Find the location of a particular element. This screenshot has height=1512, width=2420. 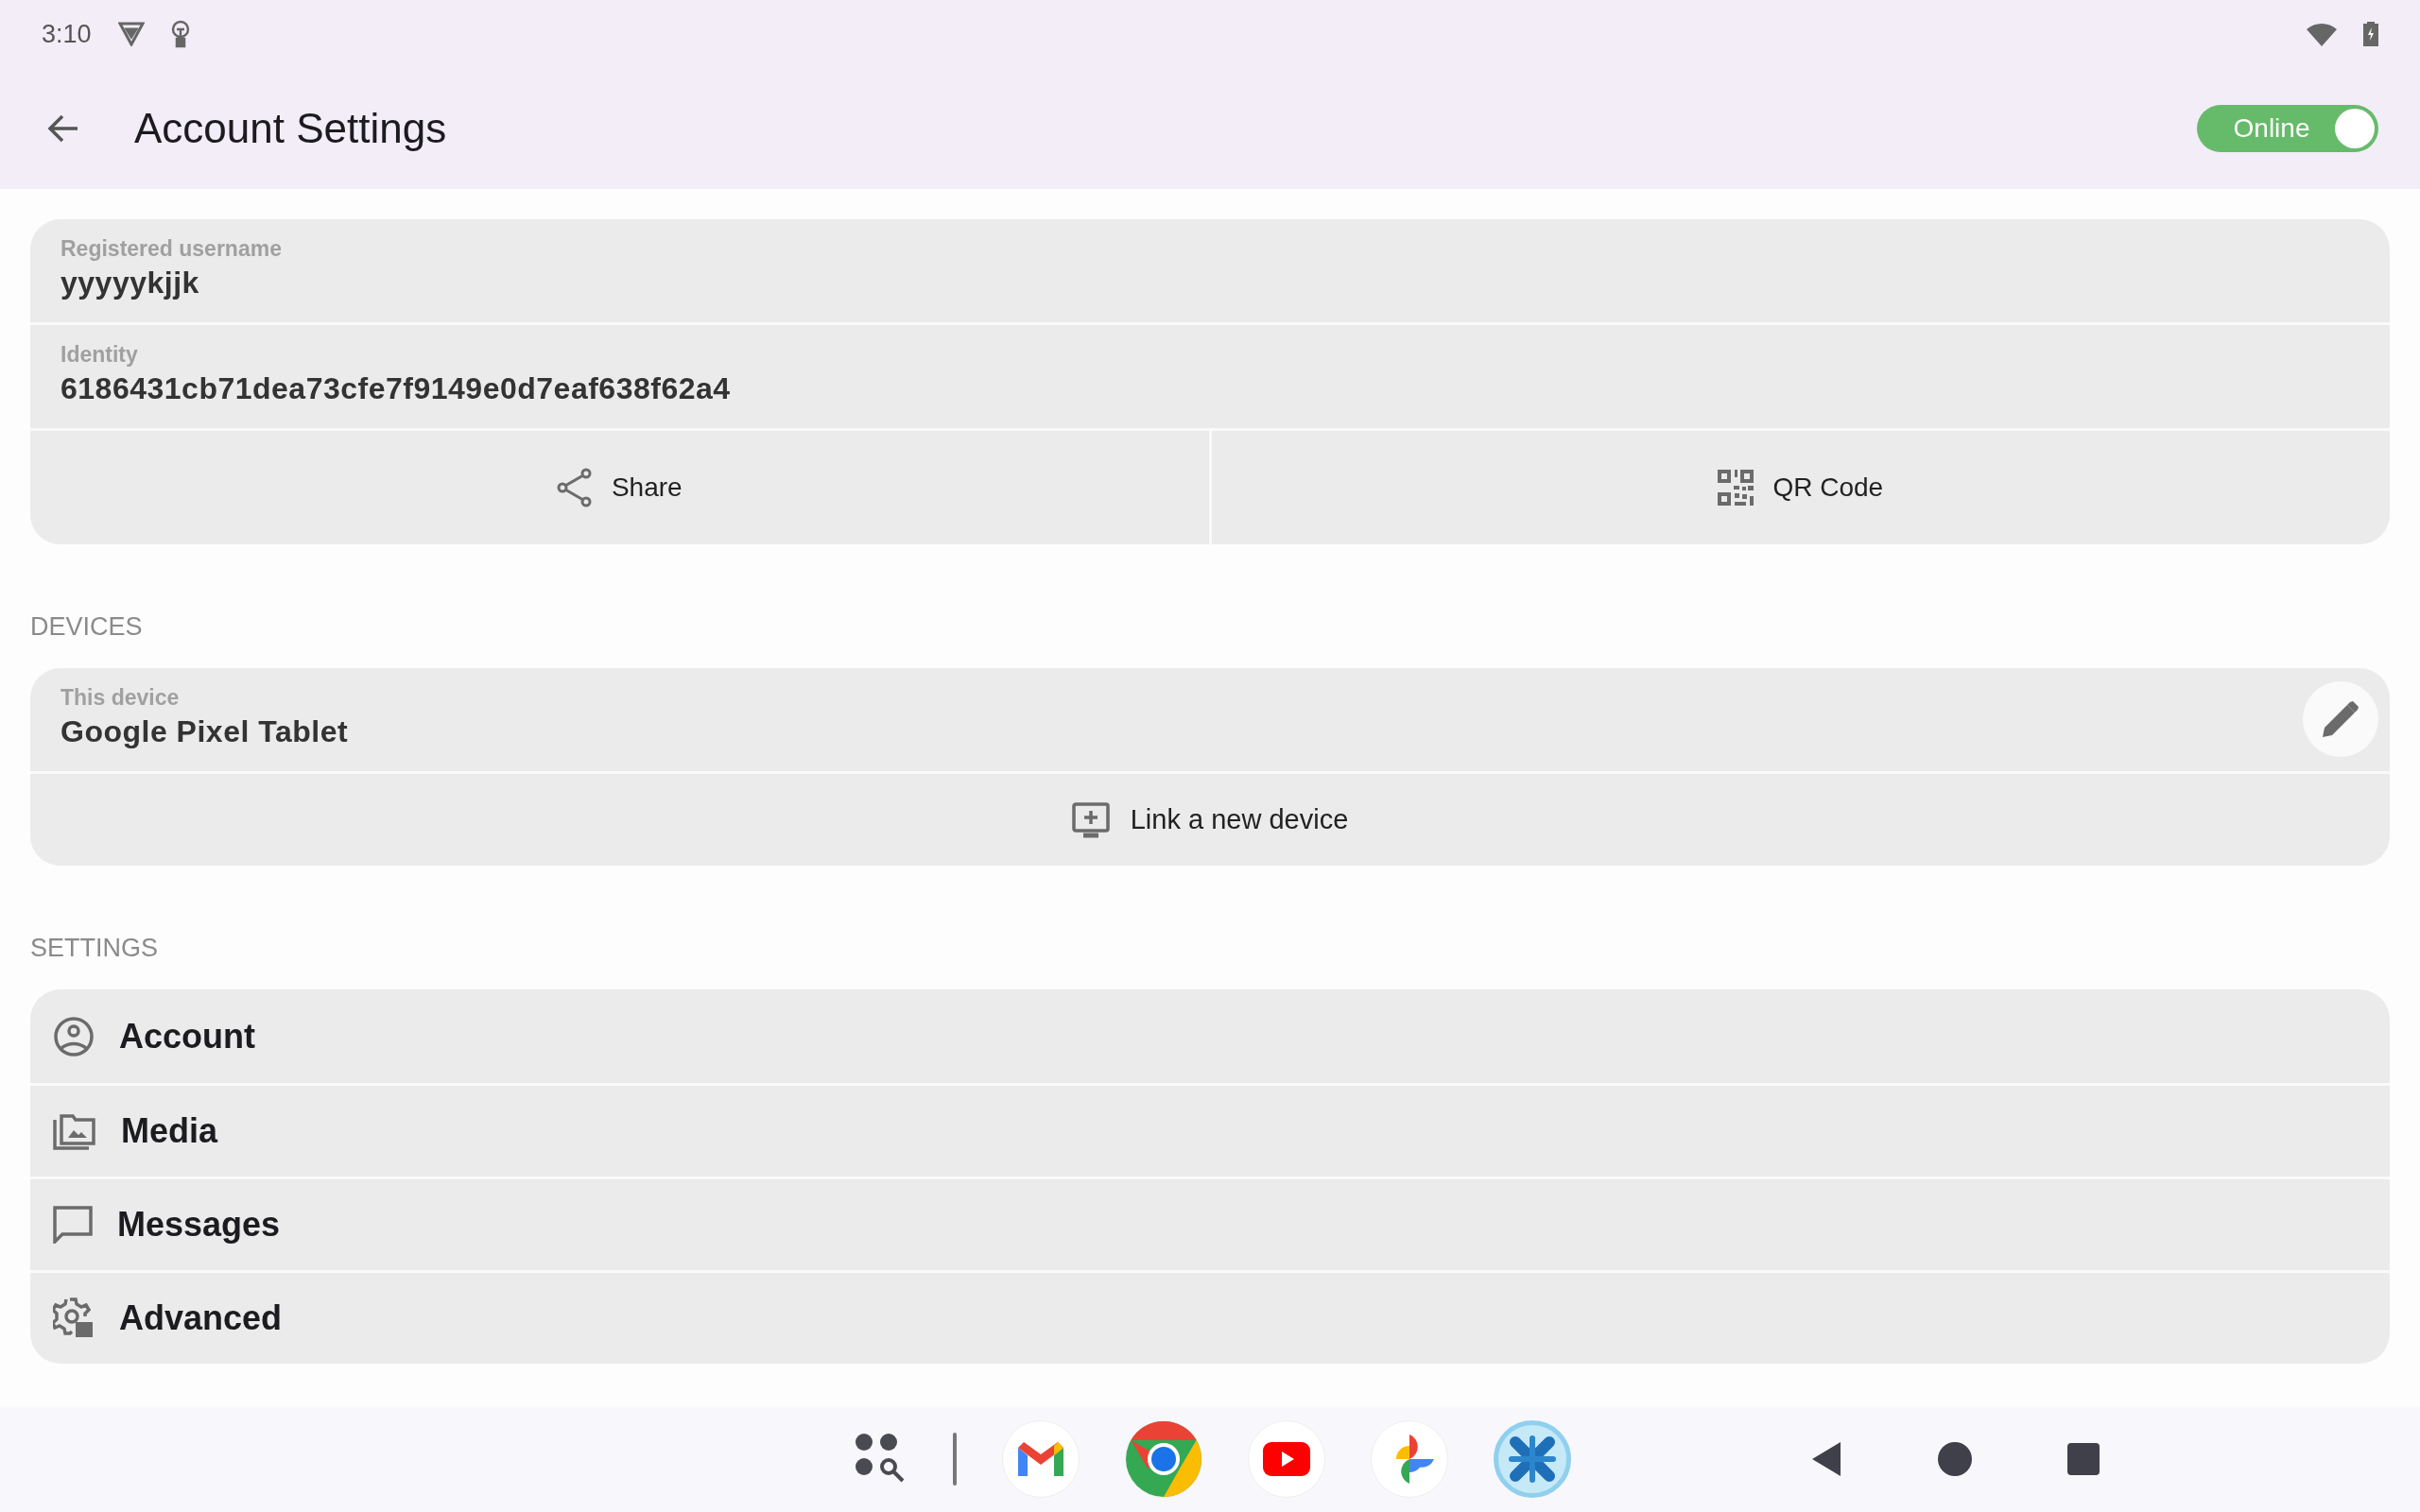

mail-app-icon is located at coordinates (1040, 1459).